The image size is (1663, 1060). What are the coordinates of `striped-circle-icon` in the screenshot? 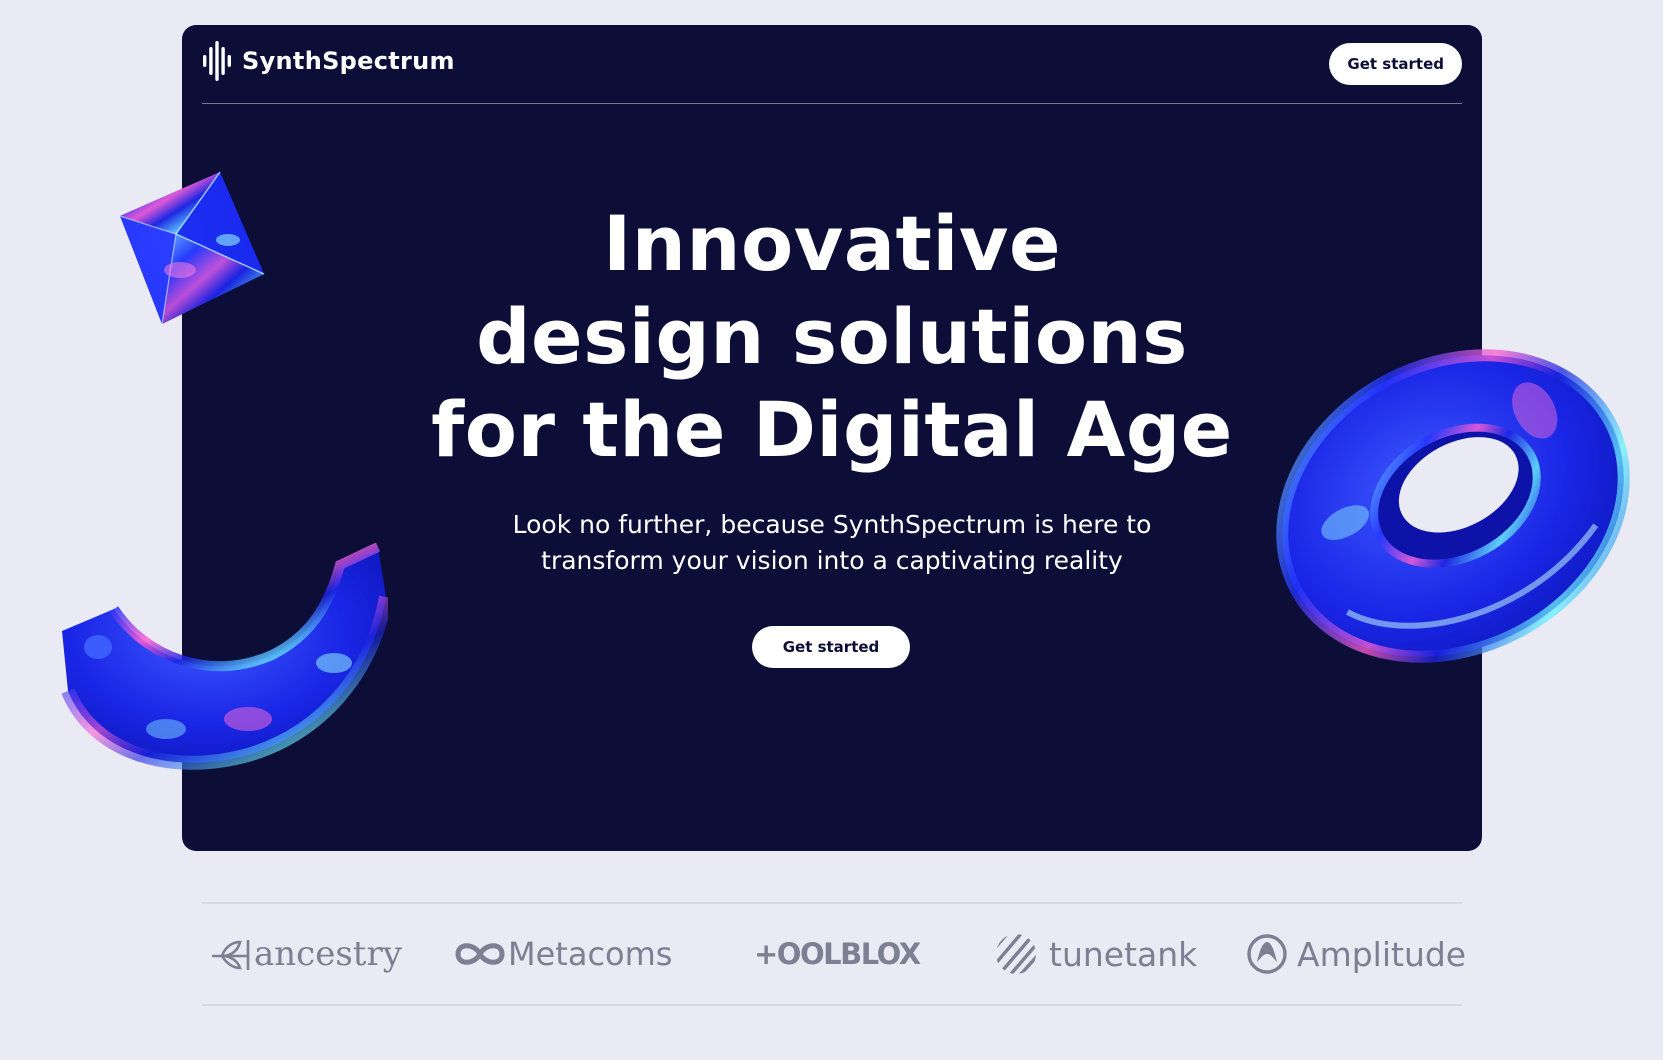 It's located at (1016, 954).